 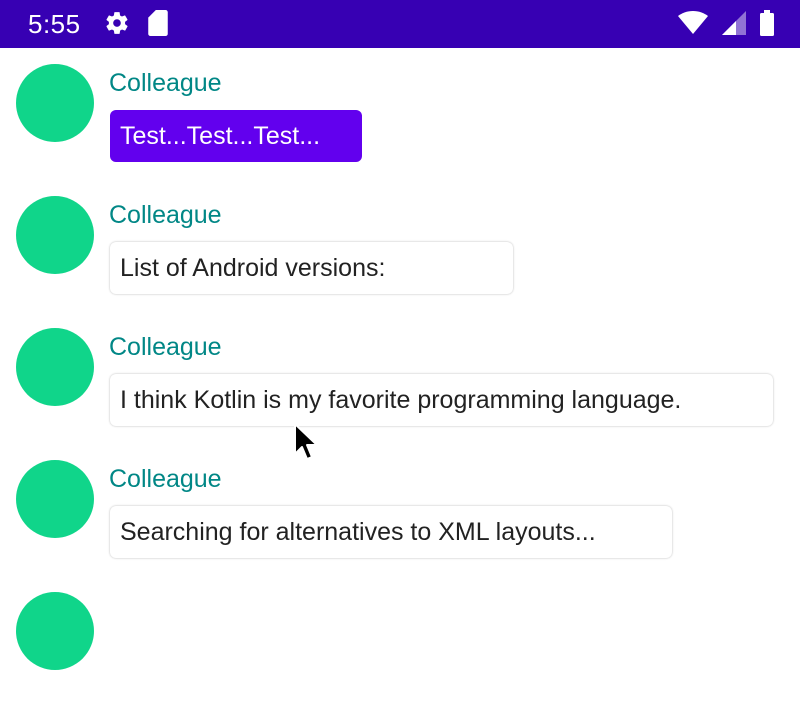 I want to click on status-time: 5:55, so click(x=54, y=24).